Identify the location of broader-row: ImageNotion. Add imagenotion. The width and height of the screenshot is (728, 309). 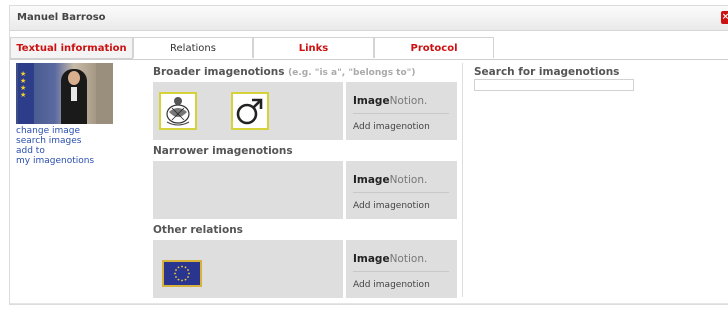
(305, 111).